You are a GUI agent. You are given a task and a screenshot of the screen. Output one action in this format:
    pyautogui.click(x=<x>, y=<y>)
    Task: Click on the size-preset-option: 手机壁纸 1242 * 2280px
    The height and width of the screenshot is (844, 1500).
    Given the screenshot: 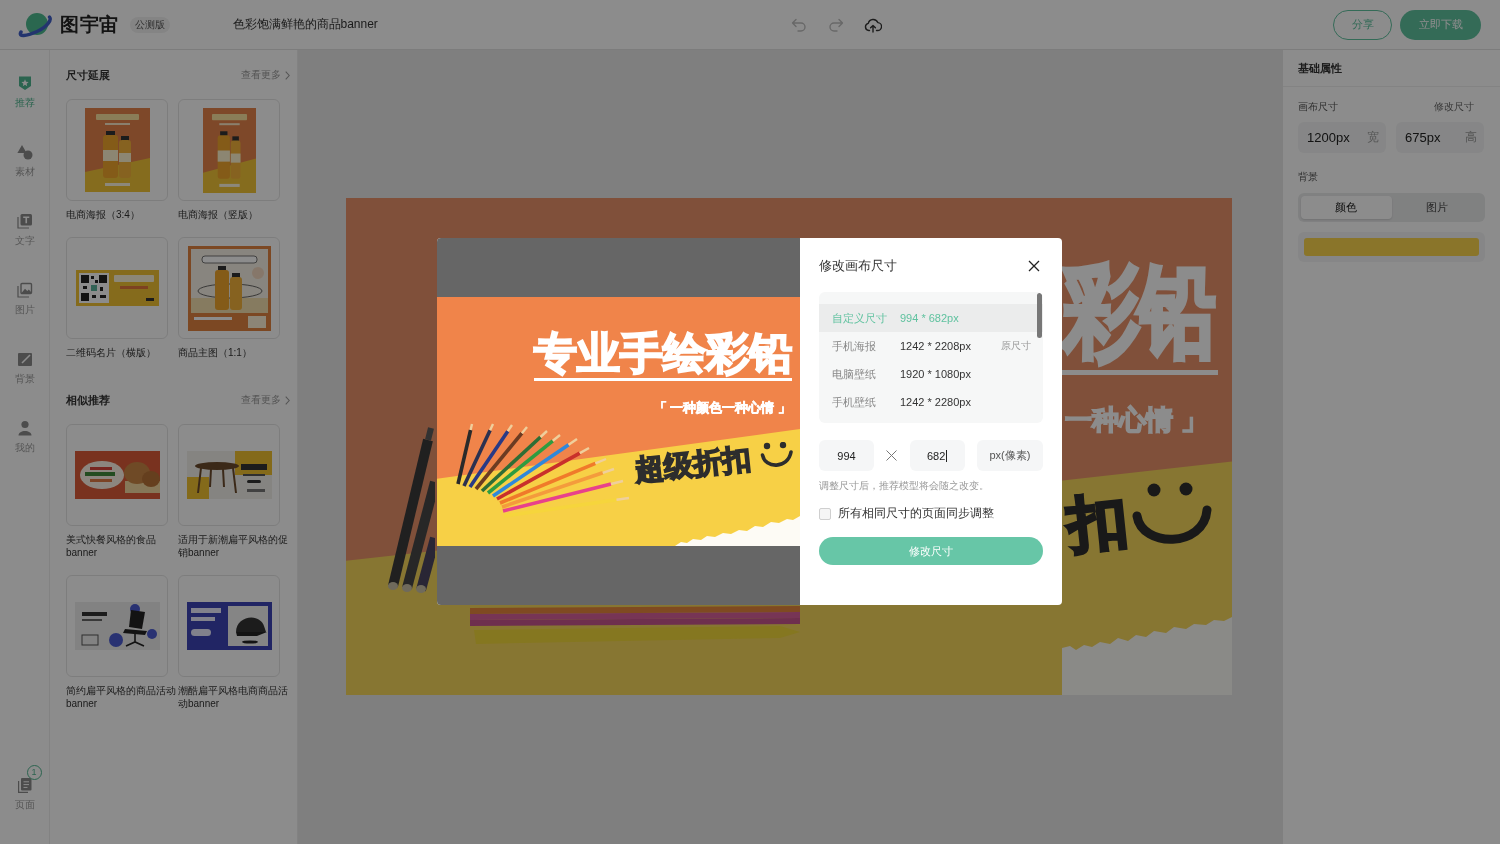 What is the action you would take?
    pyautogui.click(x=931, y=402)
    